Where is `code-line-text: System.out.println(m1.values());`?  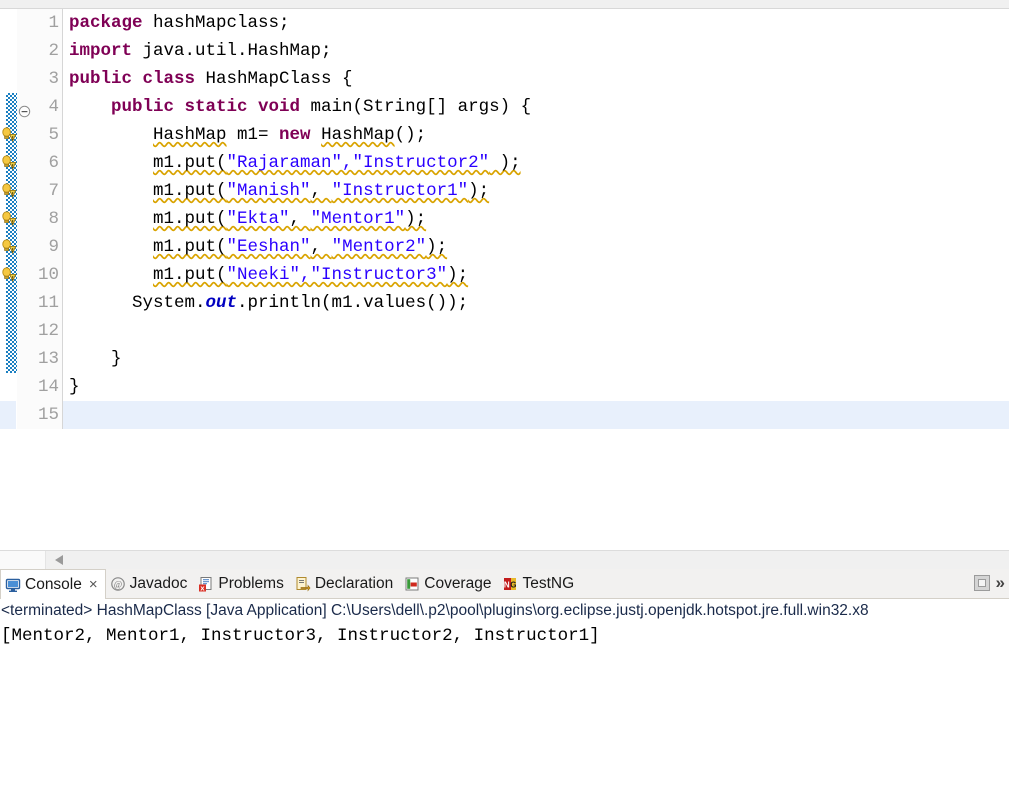 code-line-text: System.out.println(m1.values()); is located at coordinates (536, 303).